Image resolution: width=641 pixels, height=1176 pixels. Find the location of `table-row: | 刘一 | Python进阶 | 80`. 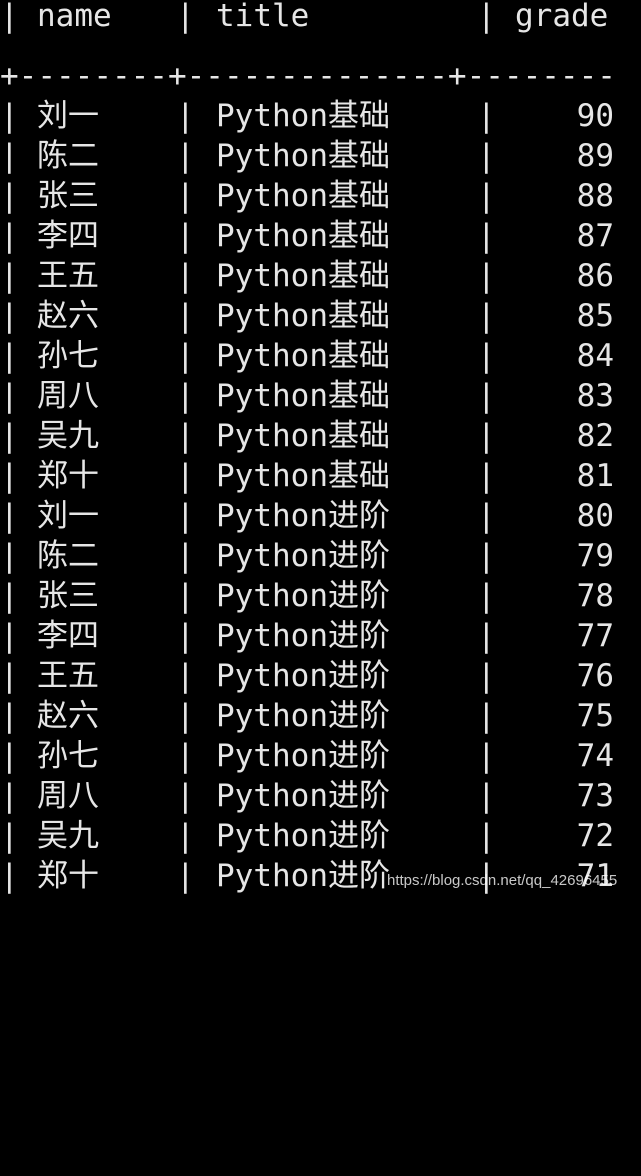

table-row: | 刘一 | Python进阶 | 80 is located at coordinates (320, 516).